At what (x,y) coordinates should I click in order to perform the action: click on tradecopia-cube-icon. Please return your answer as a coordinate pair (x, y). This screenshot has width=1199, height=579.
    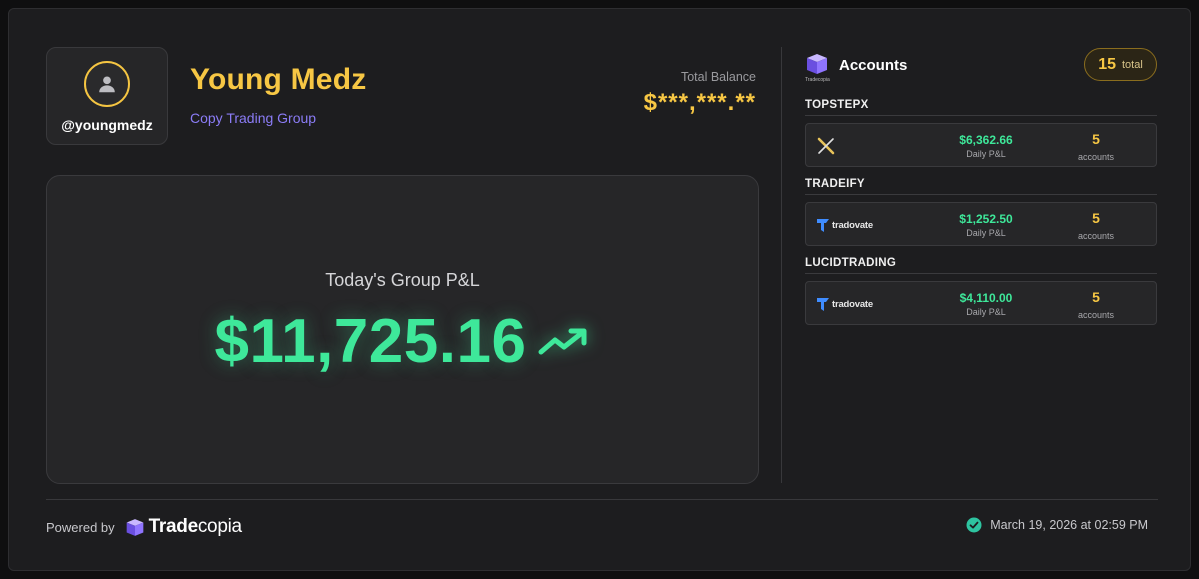
    Looking at the image, I should click on (134, 527).